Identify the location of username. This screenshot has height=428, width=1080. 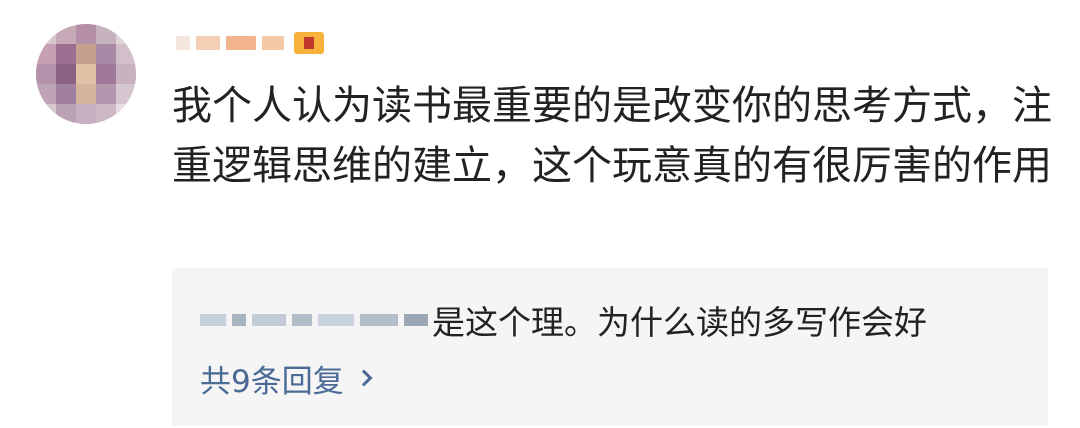
(250, 43).